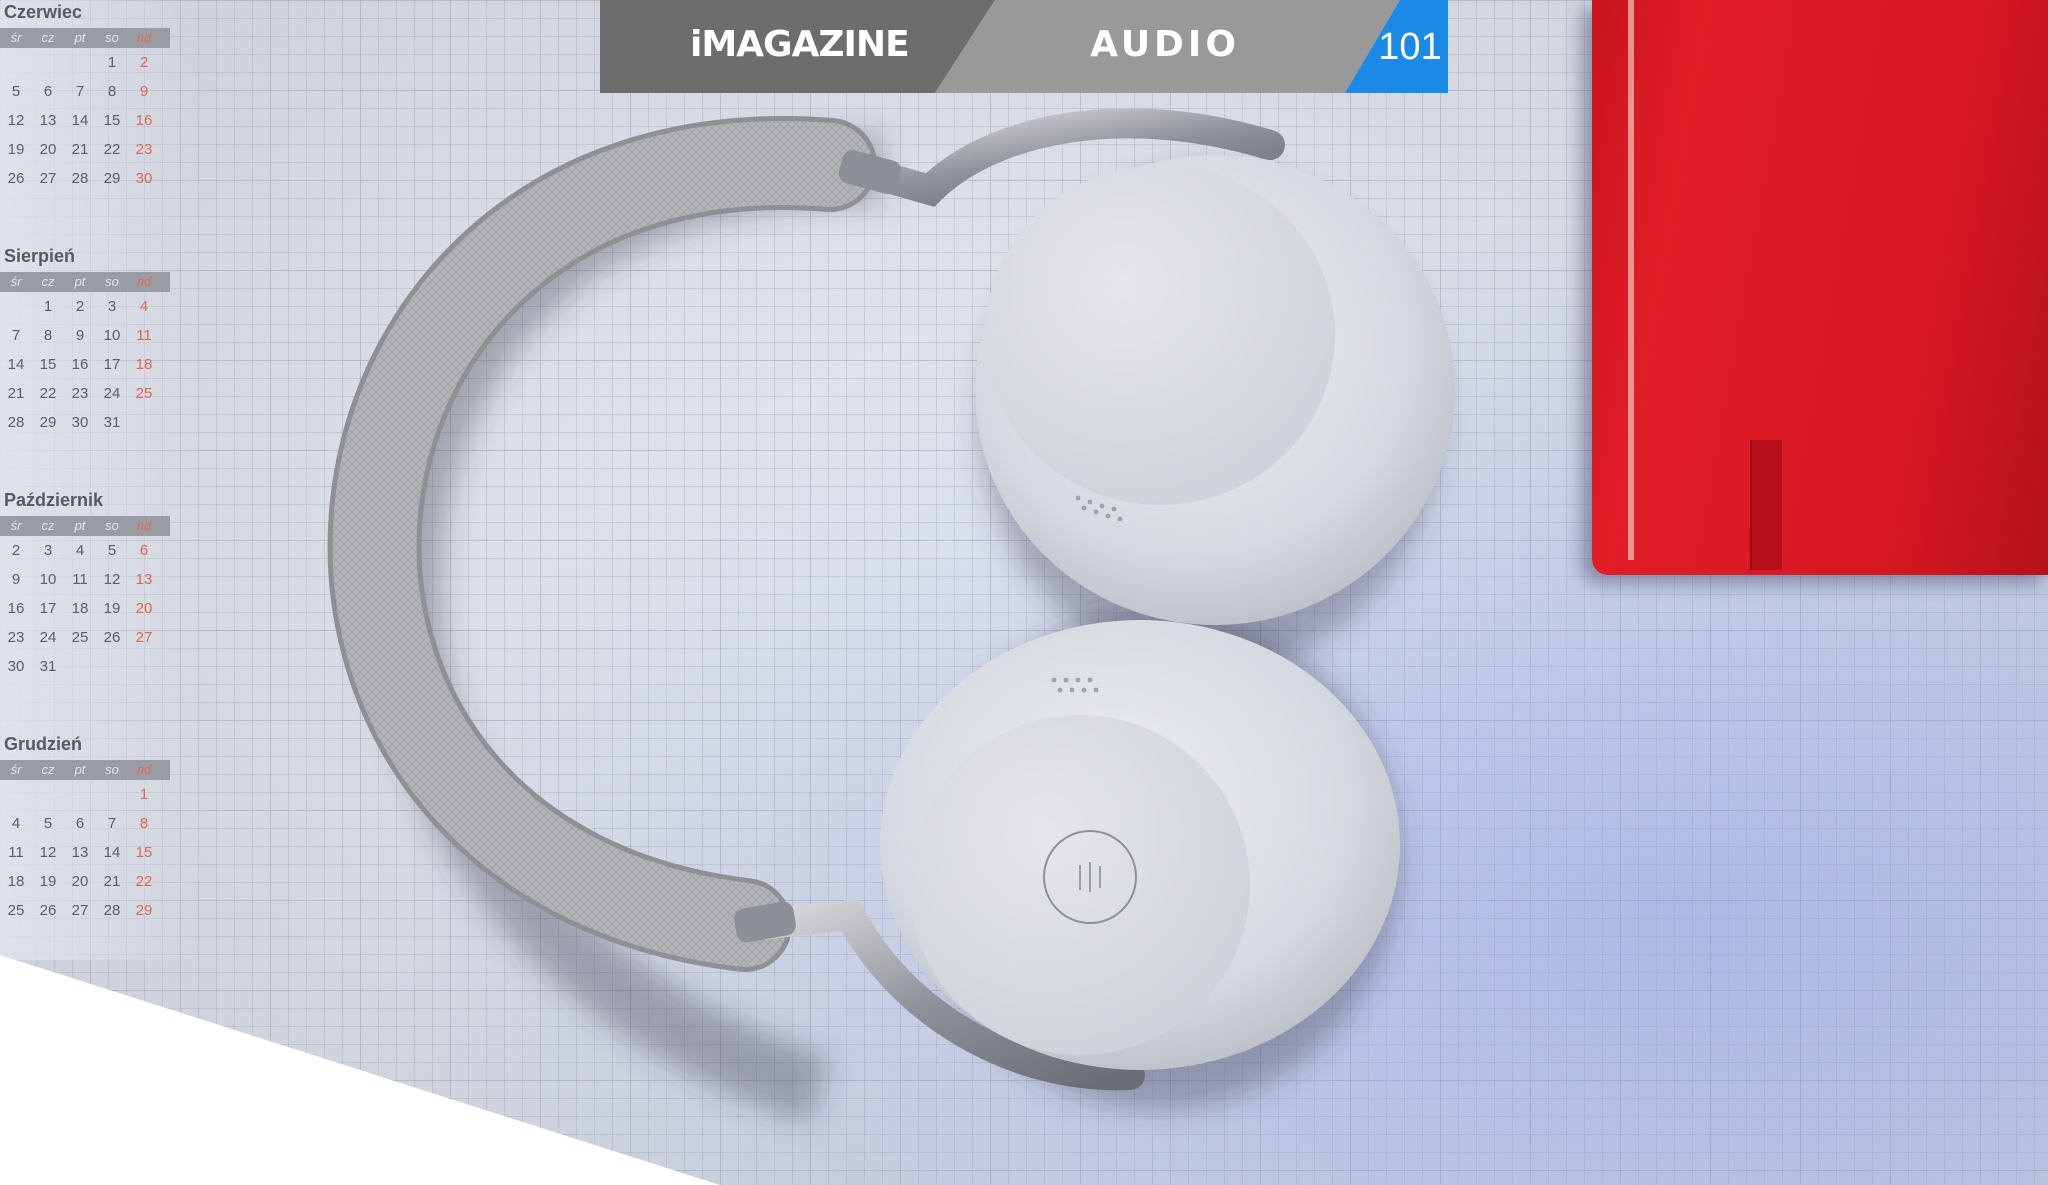 Image resolution: width=2048 pixels, height=1185 pixels. What do you see at coordinates (1165, 44) in the screenshot?
I see `section-title: AUDIO` at bounding box center [1165, 44].